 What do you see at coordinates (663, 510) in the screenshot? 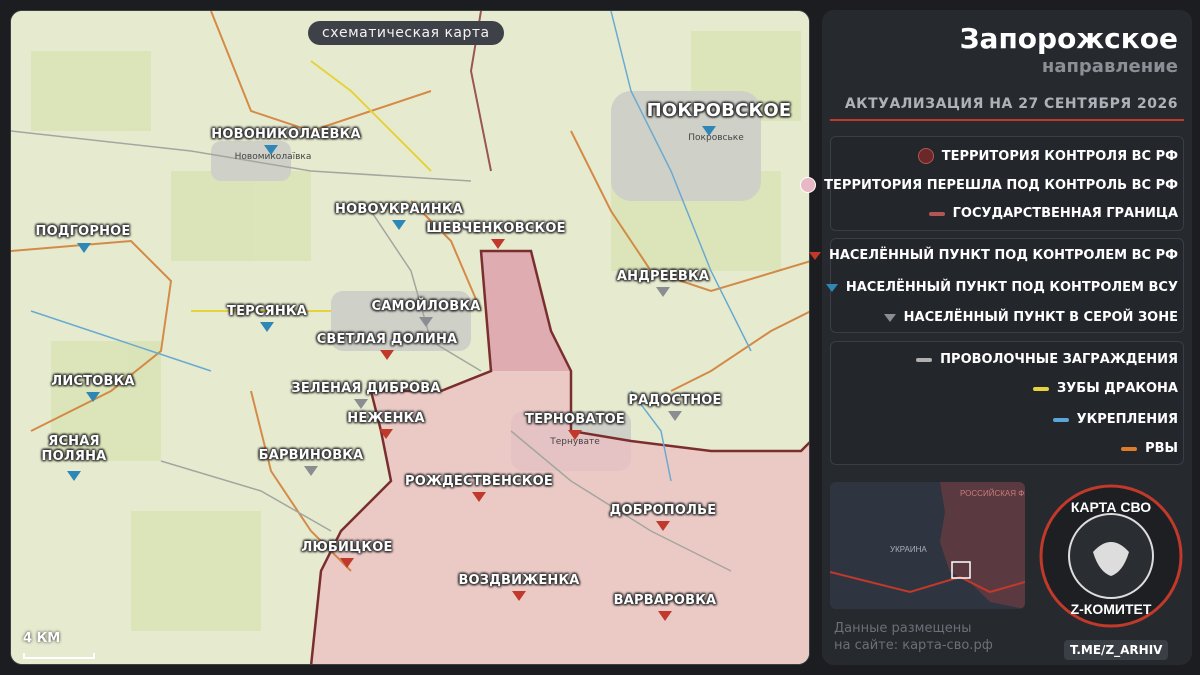
I see `city-label: Доброполье` at bounding box center [663, 510].